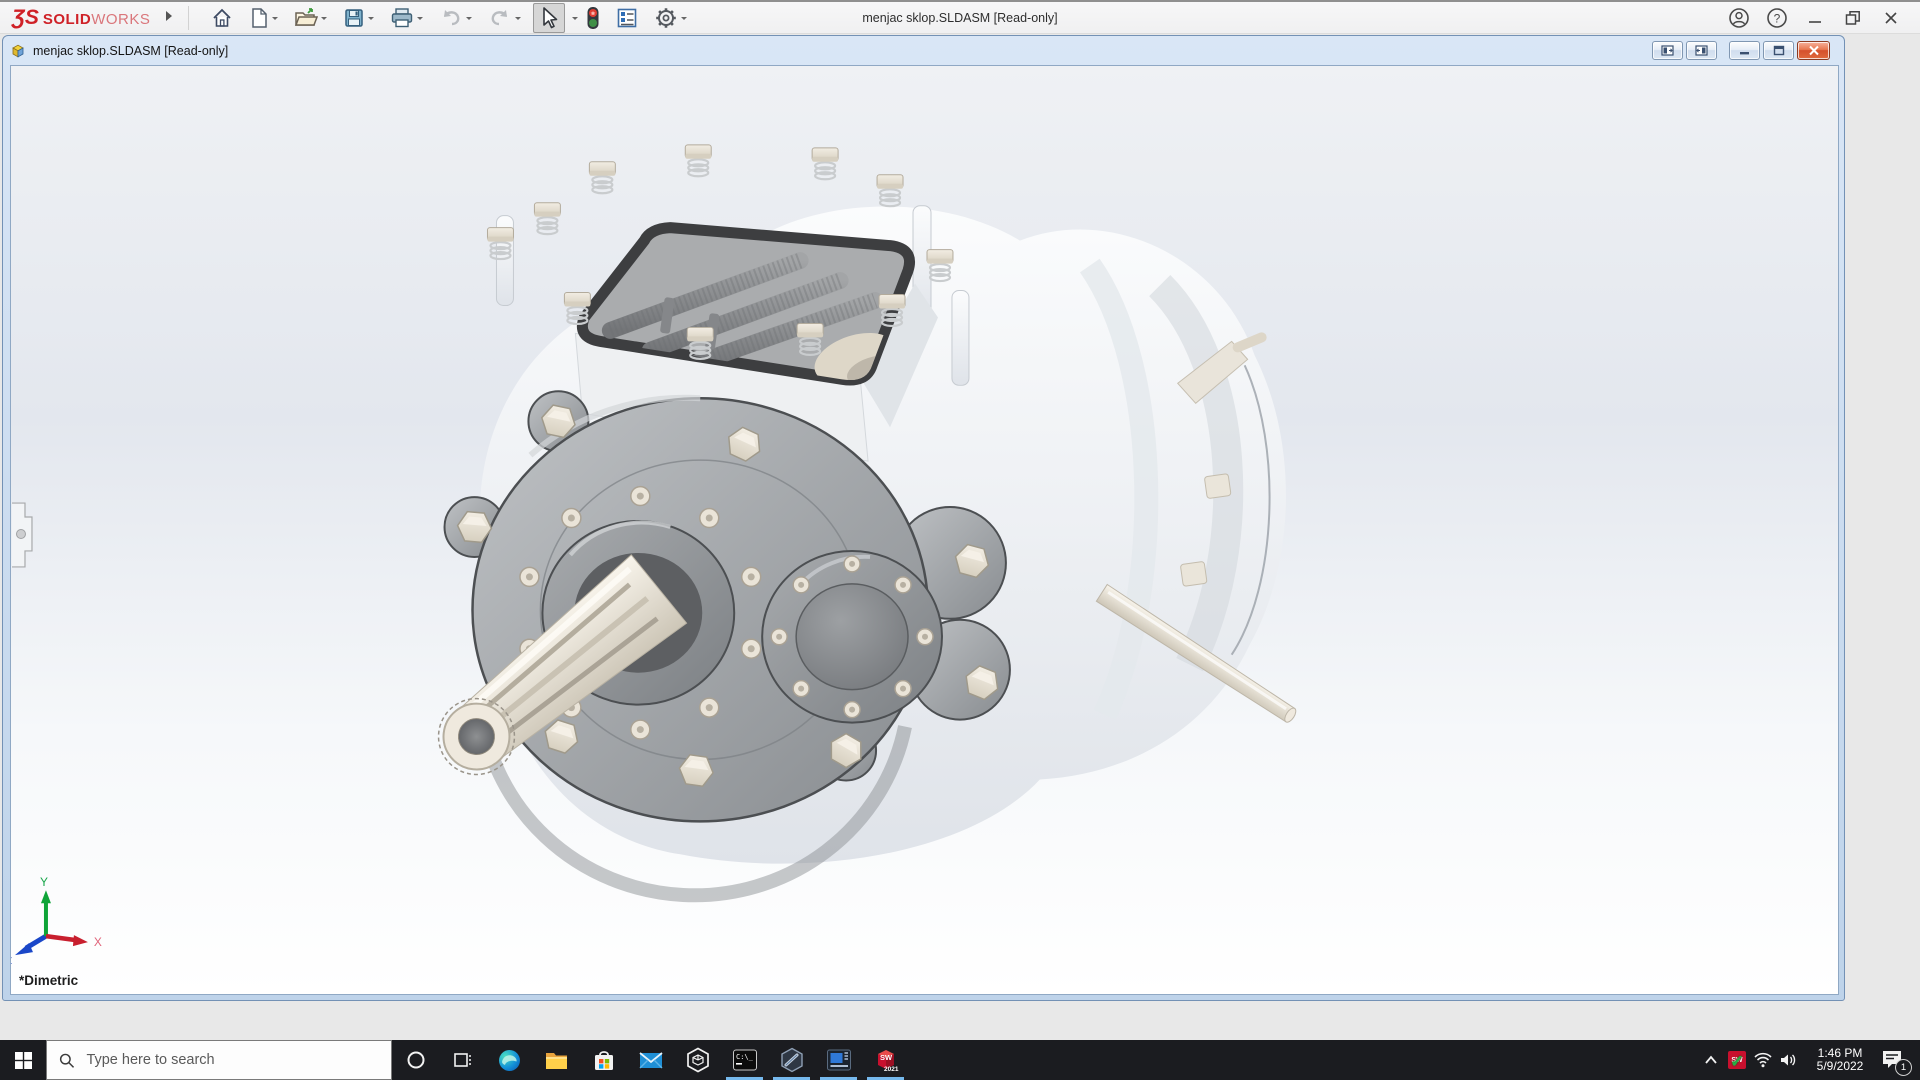  What do you see at coordinates (49, 980) in the screenshot?
I see `view-orientation-label: *Dimetric` at bounding box center [49, 980].